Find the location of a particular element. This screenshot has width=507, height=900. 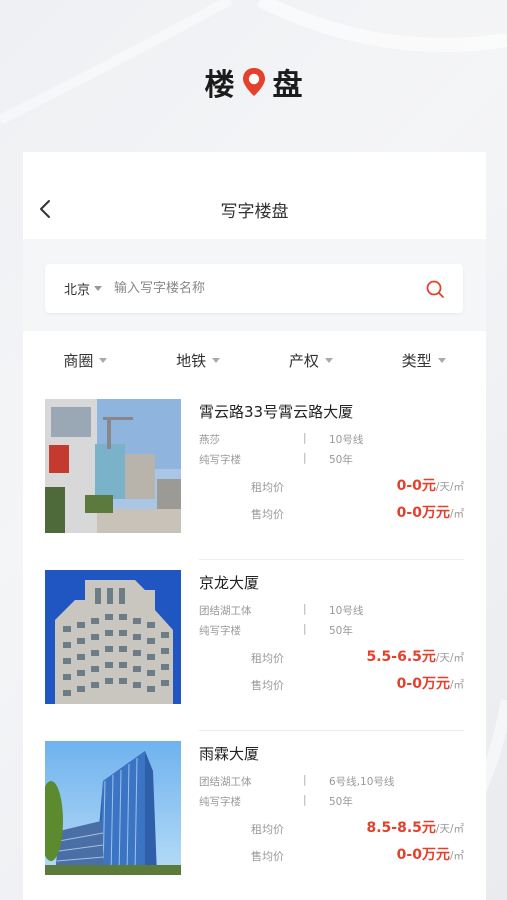

search-section: 北京 is located at coordinates (254, 285).